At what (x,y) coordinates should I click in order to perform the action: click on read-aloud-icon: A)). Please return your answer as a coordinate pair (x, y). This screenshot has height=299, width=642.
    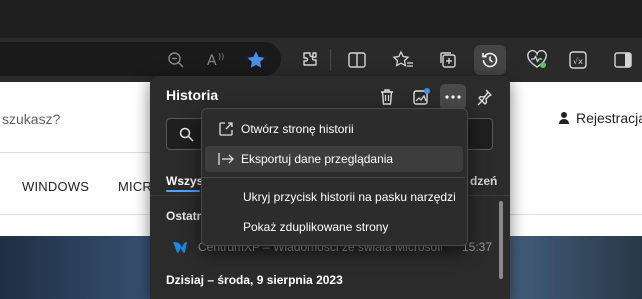
    Looking at the image, I should click on (217, 60).